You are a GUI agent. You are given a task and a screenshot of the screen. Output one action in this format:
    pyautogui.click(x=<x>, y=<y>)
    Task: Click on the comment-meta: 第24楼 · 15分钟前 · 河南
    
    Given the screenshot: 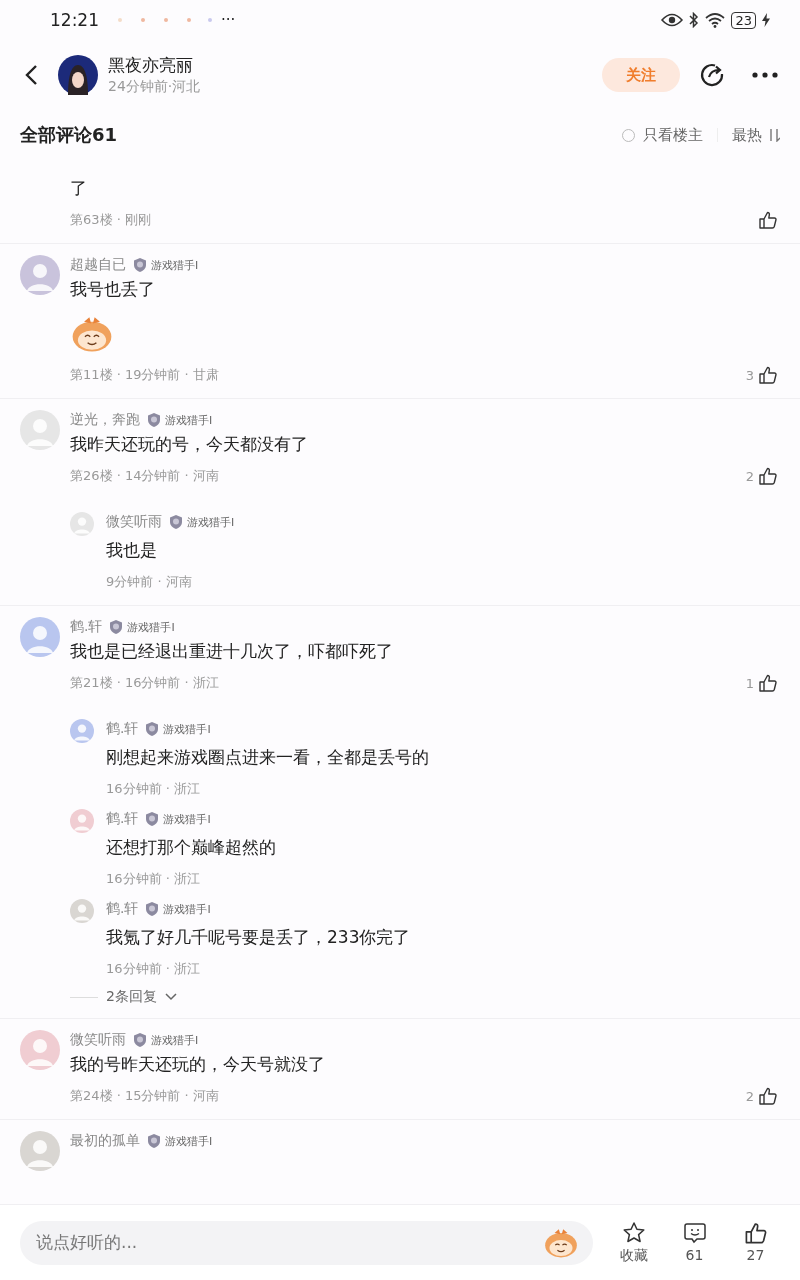 What is the action you would take?
    pyautogui.click(x=144, y=1096)
    